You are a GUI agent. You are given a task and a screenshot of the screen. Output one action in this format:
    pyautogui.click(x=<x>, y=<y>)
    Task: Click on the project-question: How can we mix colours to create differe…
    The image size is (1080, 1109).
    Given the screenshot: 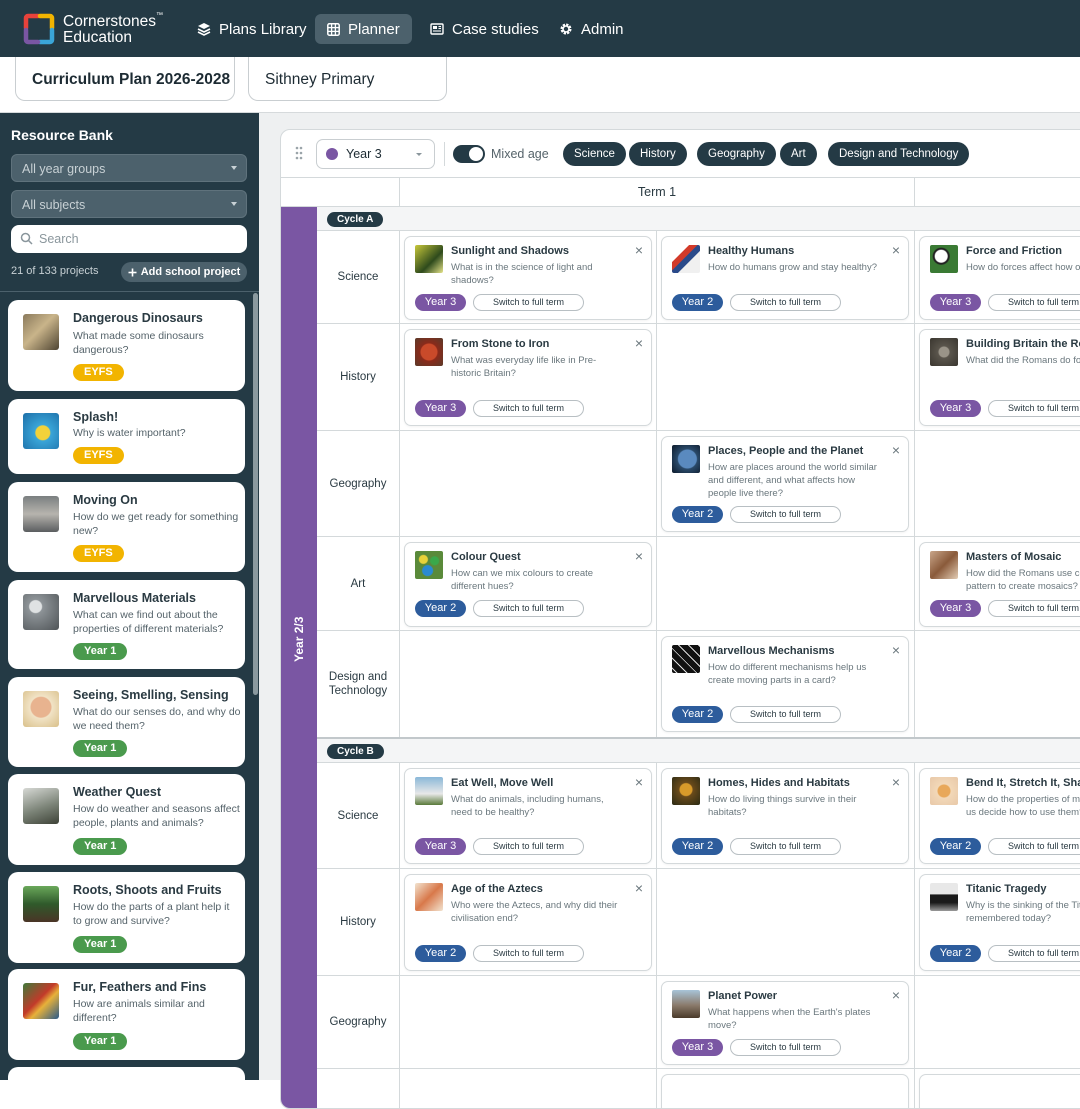 What is the action you would take?
    pyautogui.click(x=522, y=580)
    